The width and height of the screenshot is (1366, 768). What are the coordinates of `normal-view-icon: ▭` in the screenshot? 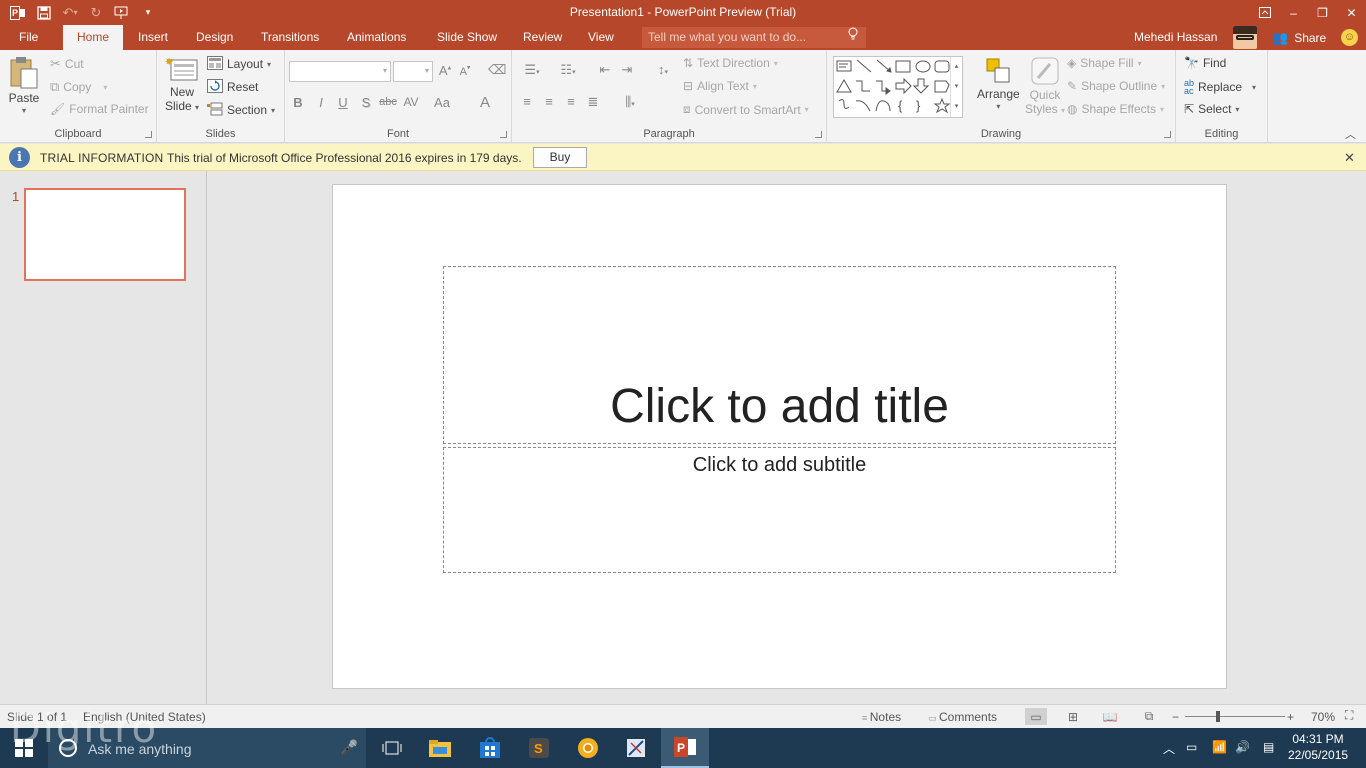 It's located at (1036, 716).